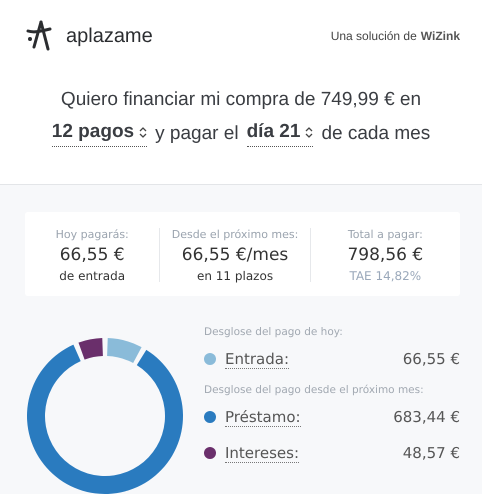  I want to click on summary-label: Total a pagar:, so click(385, 234).